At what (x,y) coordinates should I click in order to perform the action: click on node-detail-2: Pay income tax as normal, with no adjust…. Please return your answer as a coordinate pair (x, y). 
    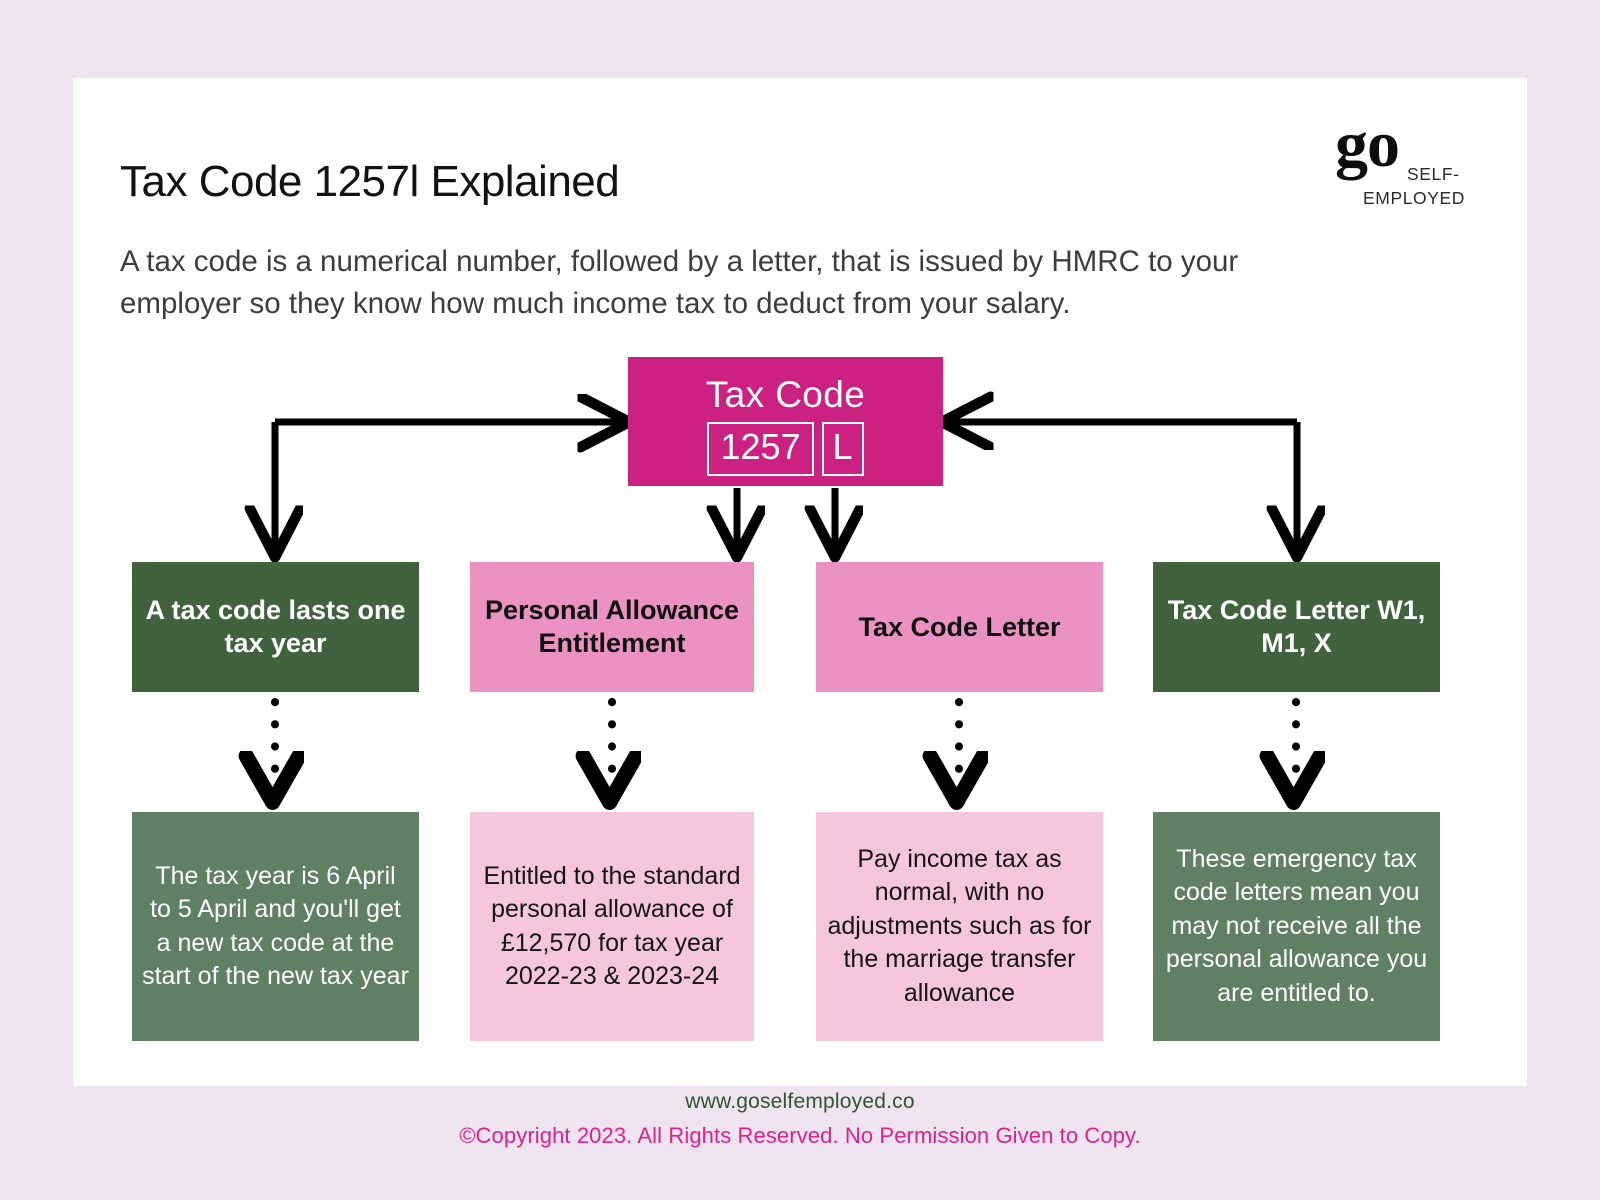
    Looking at the image, I should click on (959, 926).